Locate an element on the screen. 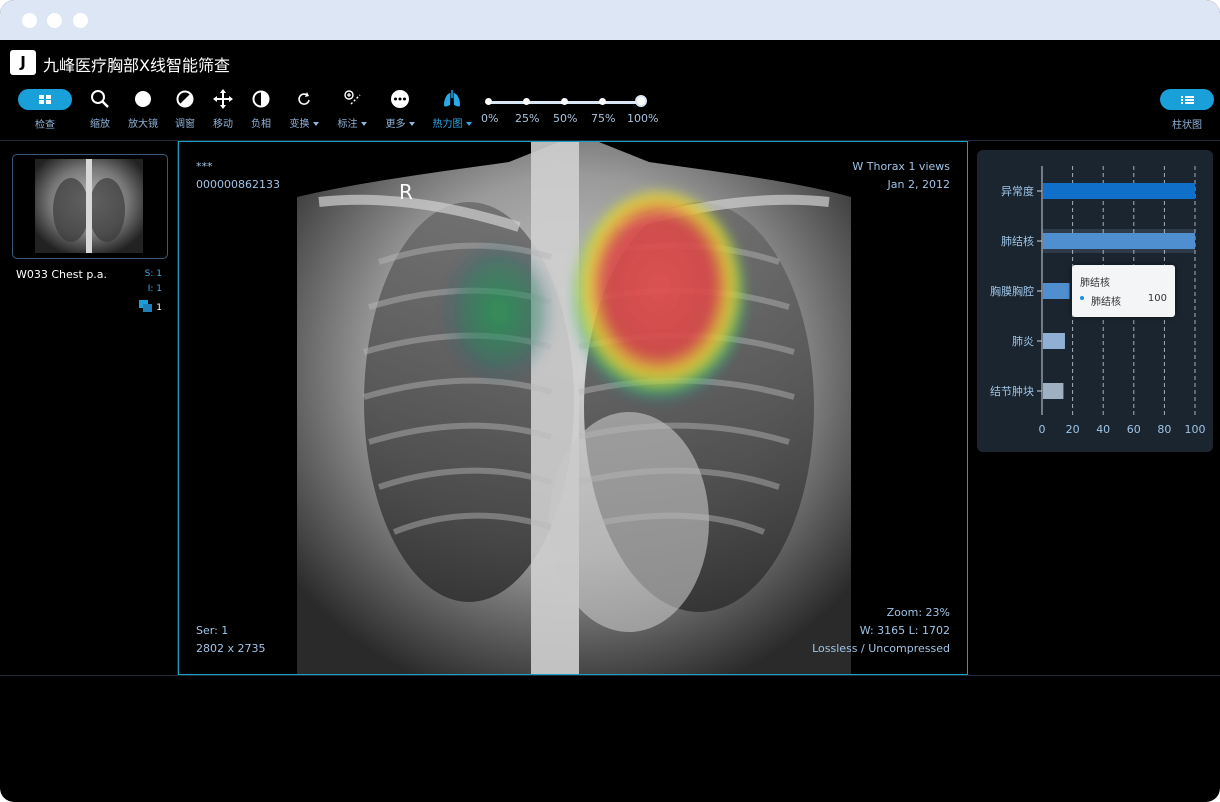 This screenshot has height=802, width=1220. chart-toggle-button is located at coordinates (1187, 99).